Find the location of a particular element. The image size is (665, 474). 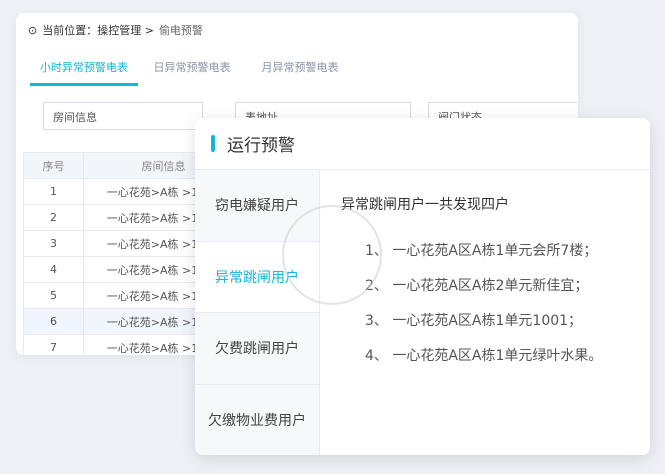

cell: 4 is located at coordinates (53, 269).